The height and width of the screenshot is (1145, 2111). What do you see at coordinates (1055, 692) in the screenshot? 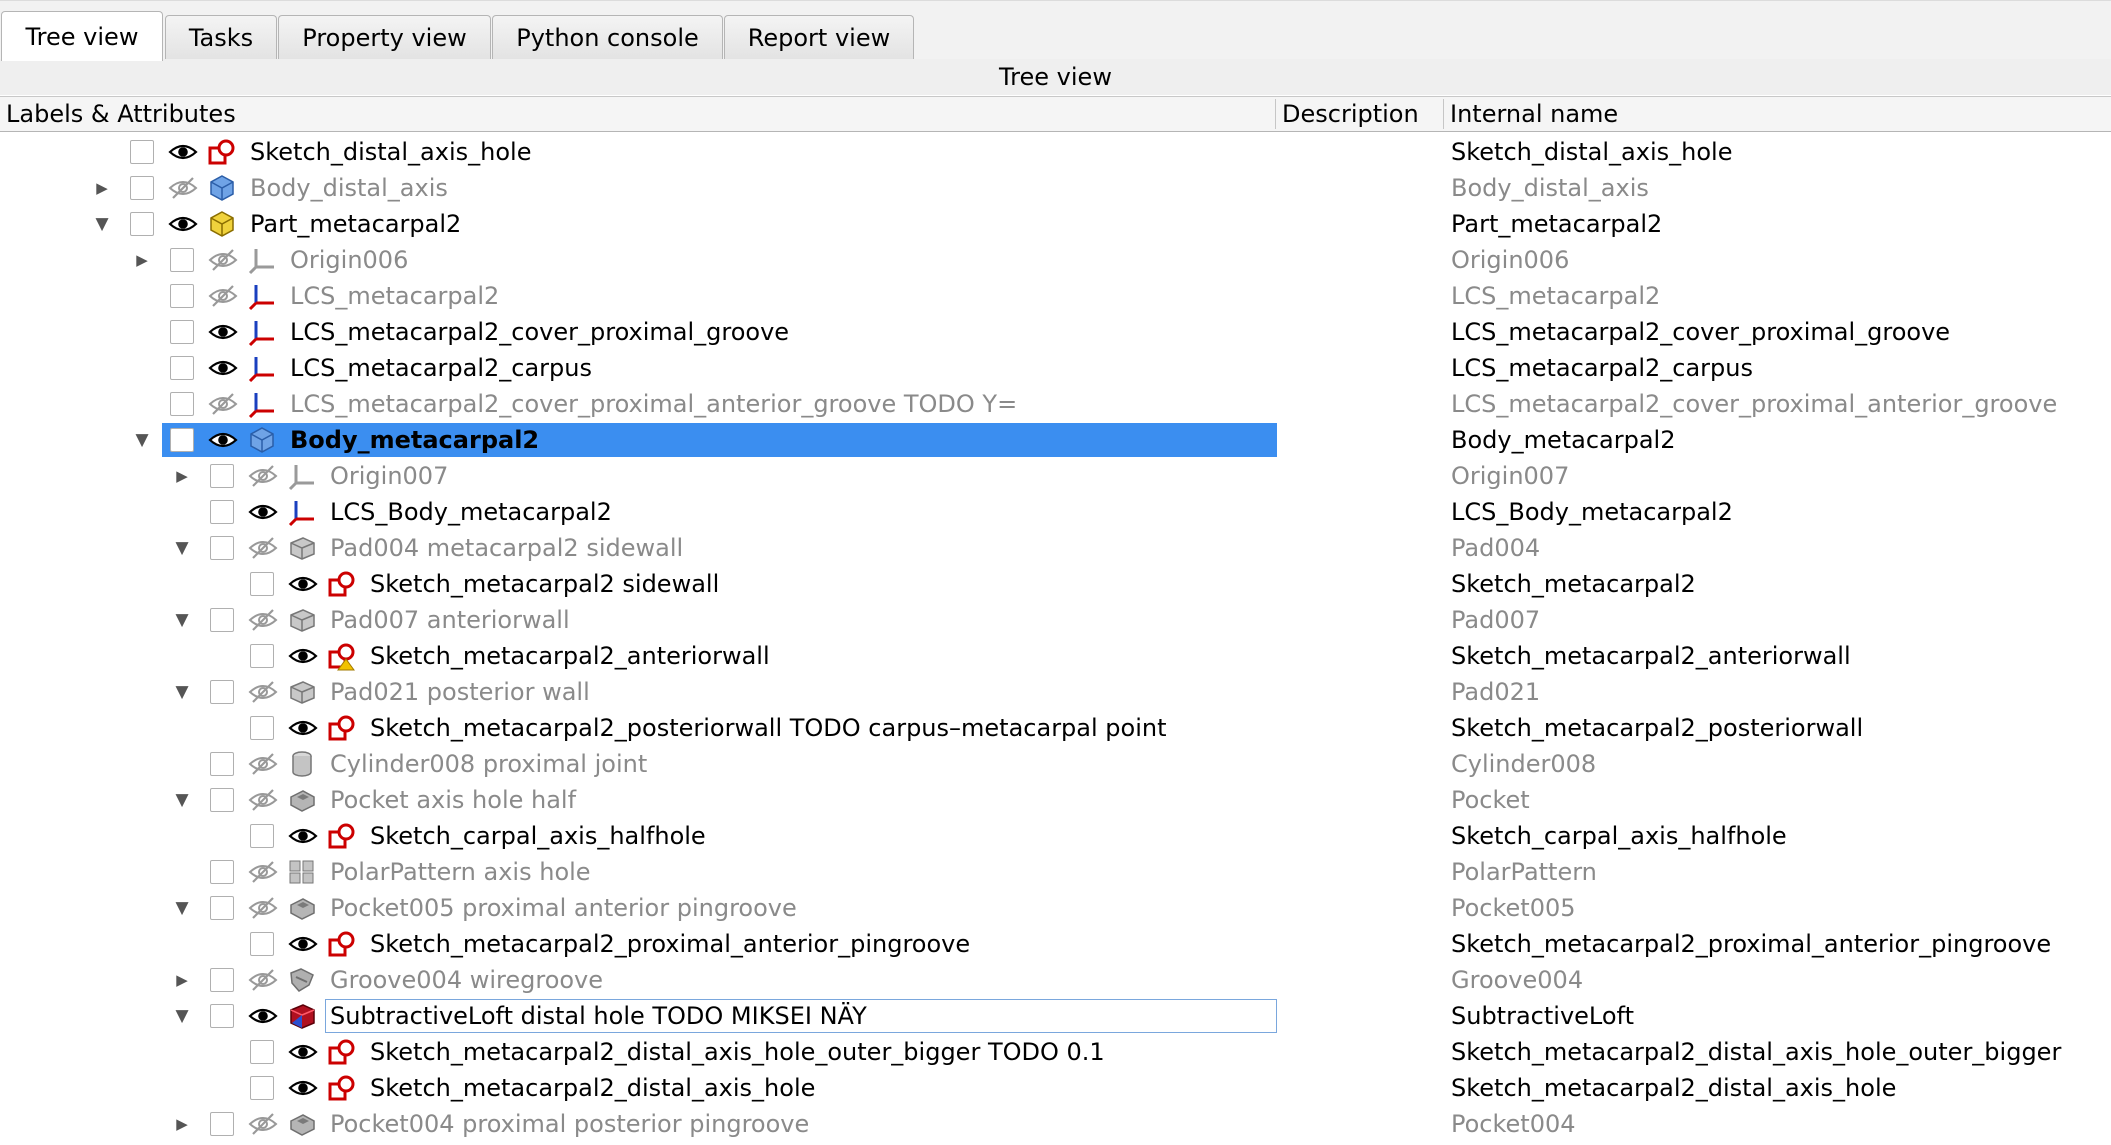
I see `tree-row: ▼ Pad021 posterior wall Pad021` at bounding box center [1055, 692].